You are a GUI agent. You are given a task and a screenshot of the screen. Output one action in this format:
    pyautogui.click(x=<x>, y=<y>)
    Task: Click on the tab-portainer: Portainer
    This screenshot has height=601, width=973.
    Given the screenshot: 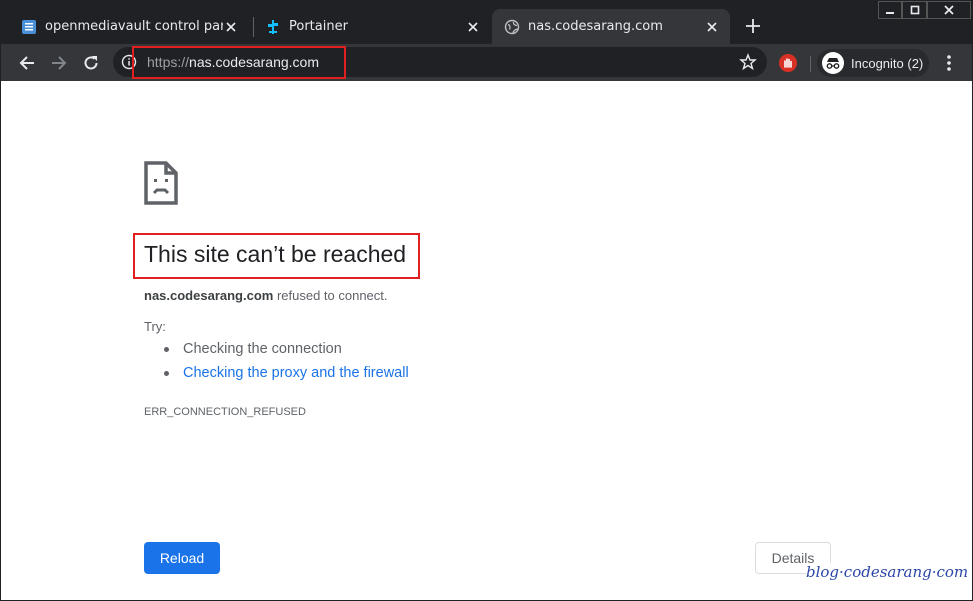 What is the action you would take?
    pyautogui.click(x=372, y=26)
    